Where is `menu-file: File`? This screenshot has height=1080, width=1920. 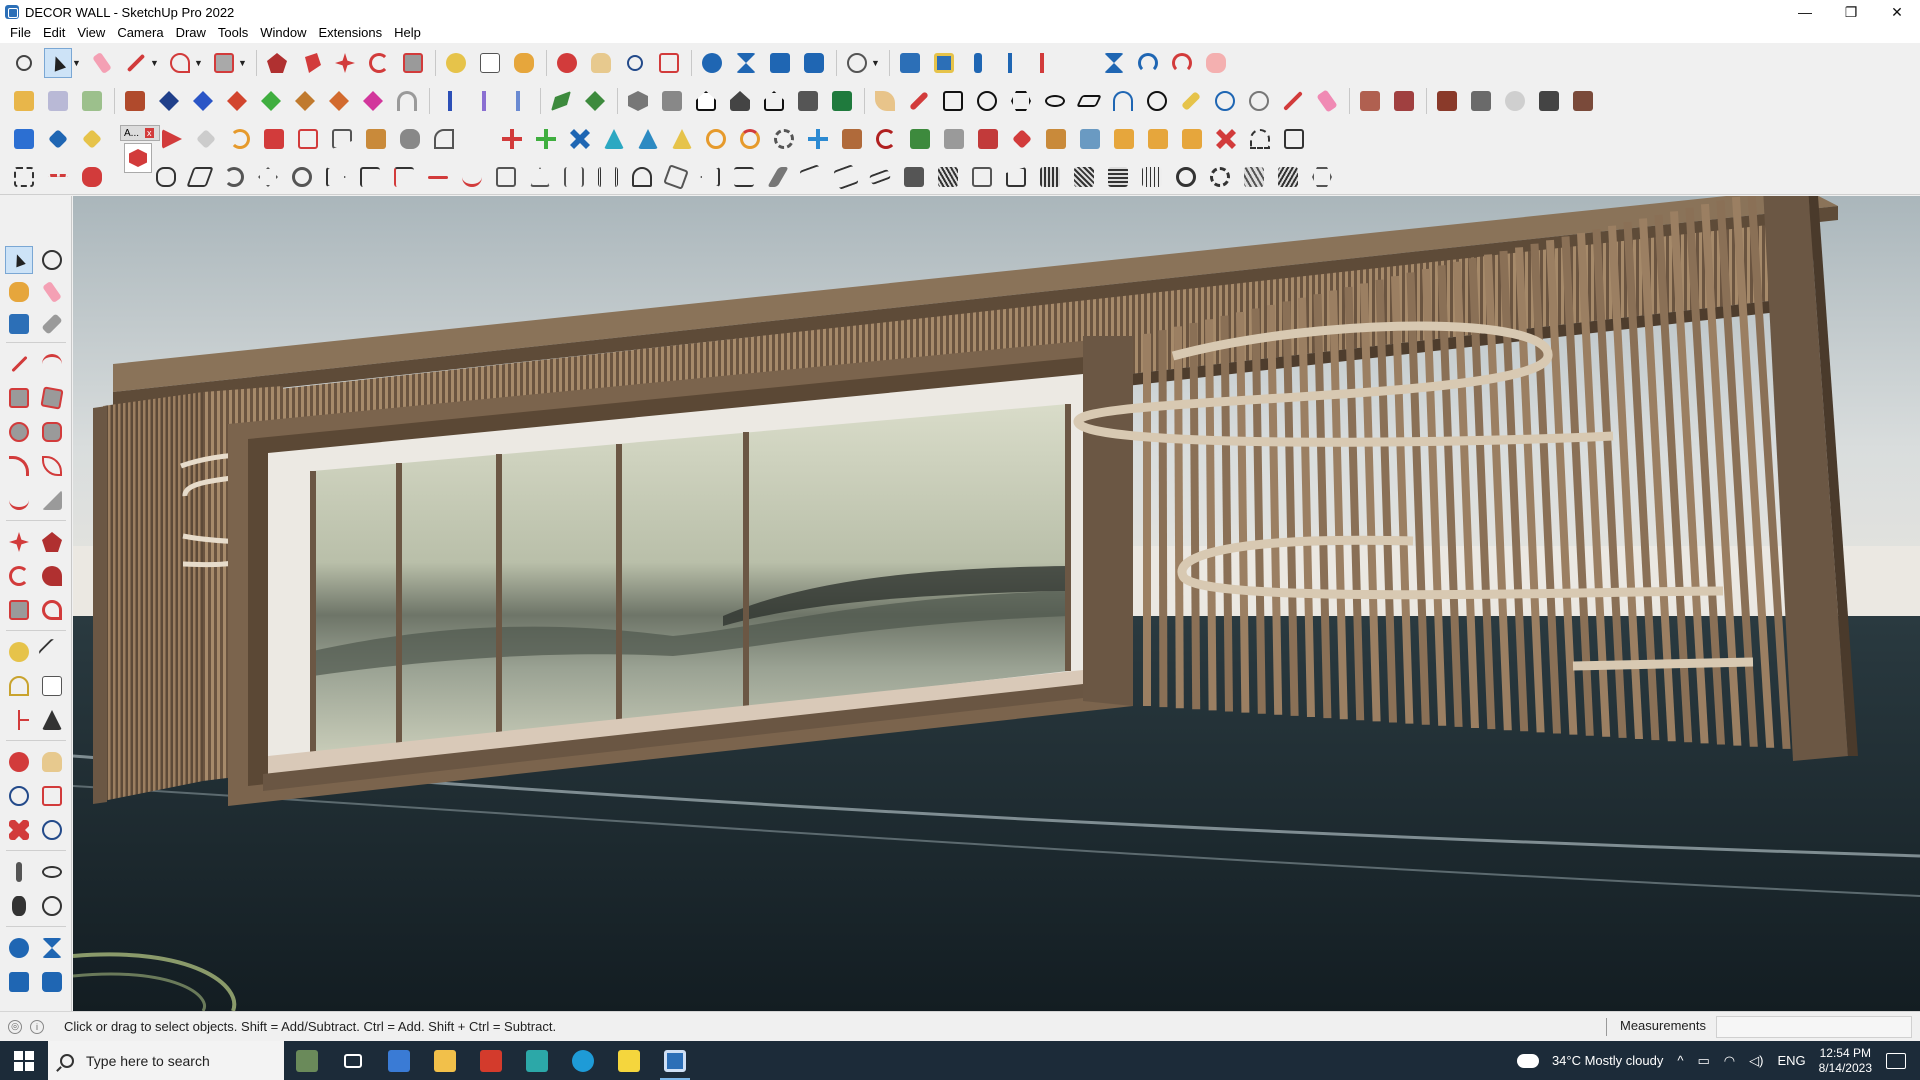
menu-file: File is located at coordinates (20, 32).